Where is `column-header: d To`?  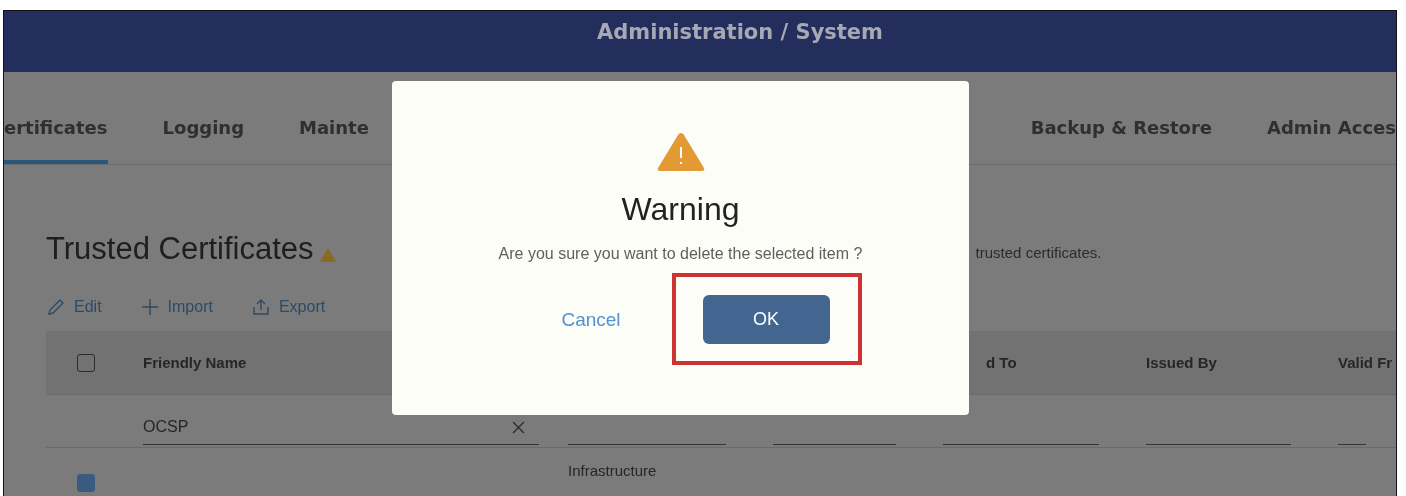 column-header: d To is located at coordinates (1001, 362).